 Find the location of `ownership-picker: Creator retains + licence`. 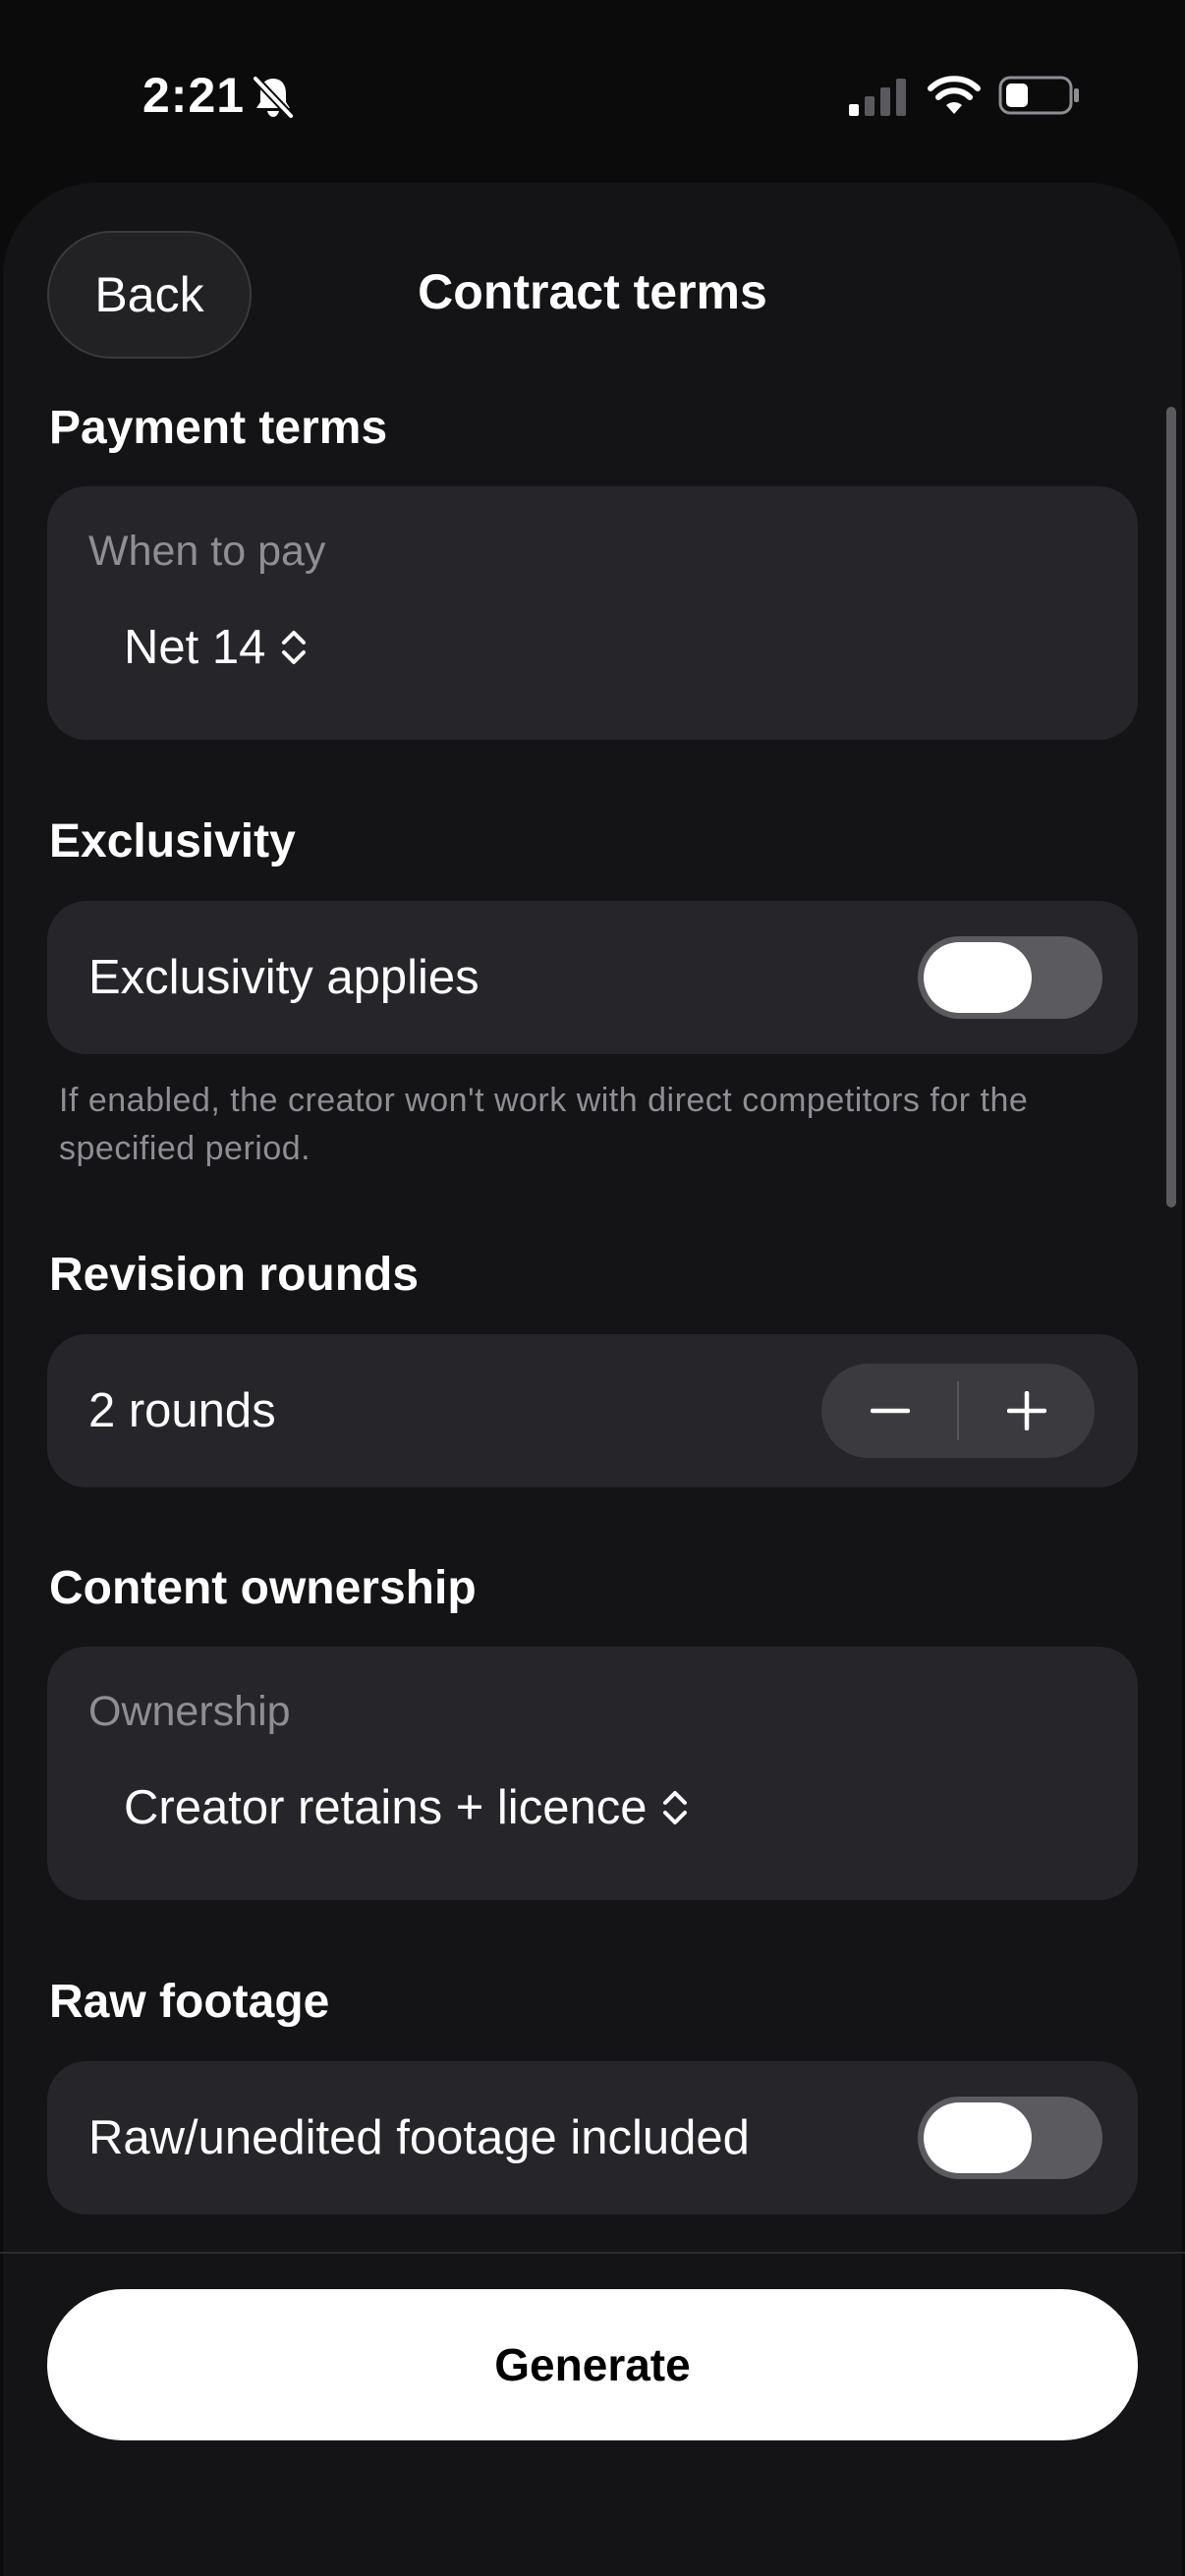

ownership-picker: Creator retains + licence is located at coordinates (407, 1807).